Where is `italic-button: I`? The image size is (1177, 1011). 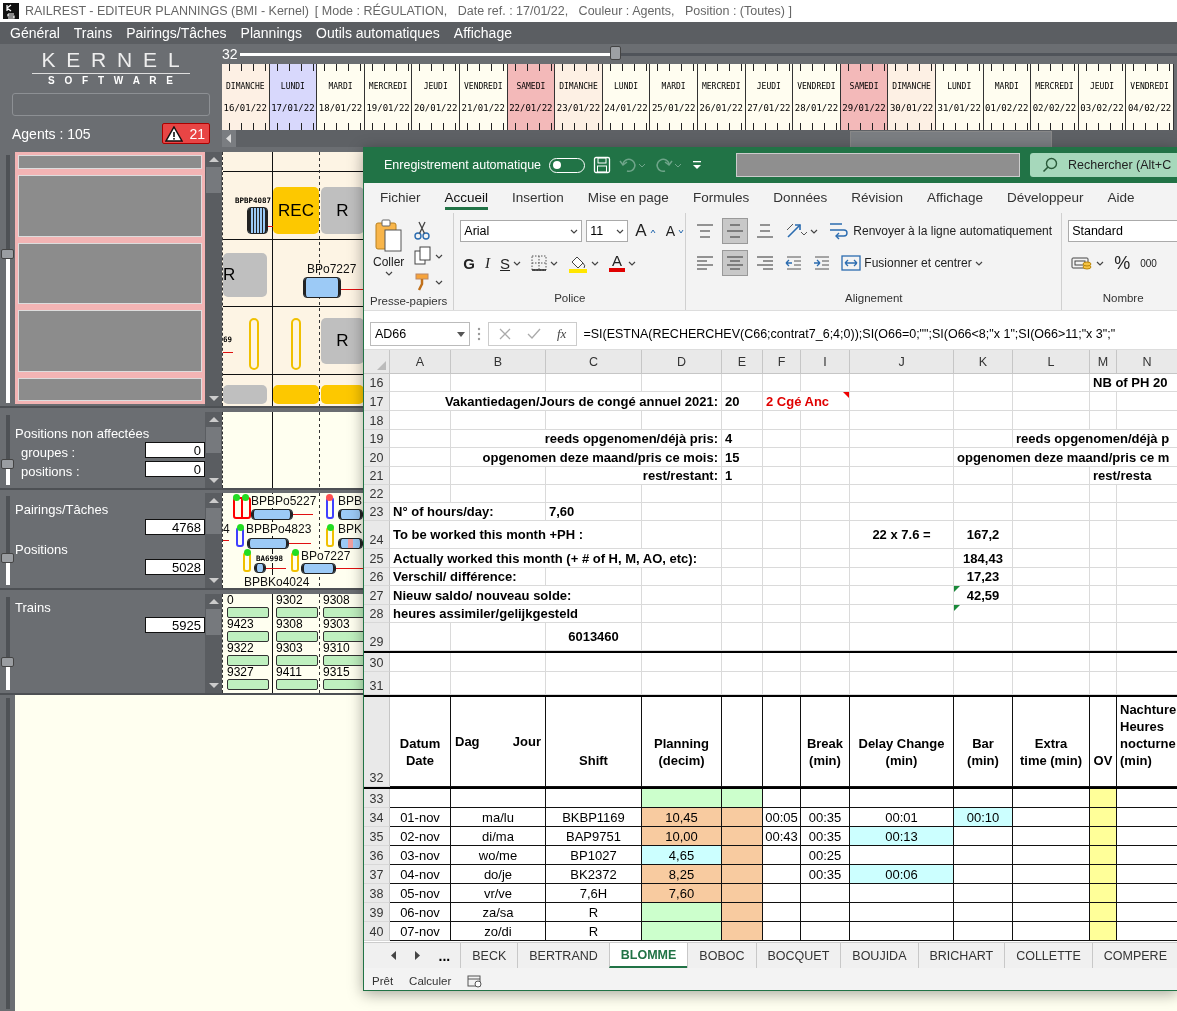 italic-button: I is located at coordinates (487, 263).